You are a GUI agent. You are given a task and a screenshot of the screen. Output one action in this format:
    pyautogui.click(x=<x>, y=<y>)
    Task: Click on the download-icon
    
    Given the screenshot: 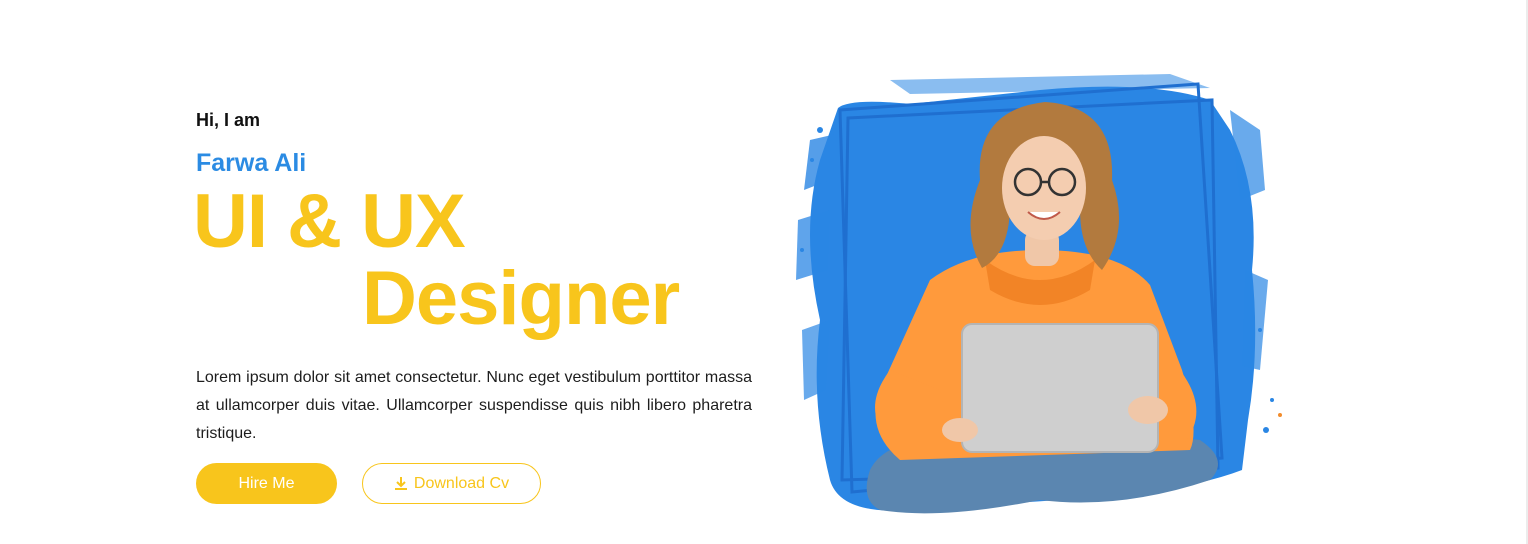 What is the action you would take?
    pyautogui.click(x=401, y=483)
    